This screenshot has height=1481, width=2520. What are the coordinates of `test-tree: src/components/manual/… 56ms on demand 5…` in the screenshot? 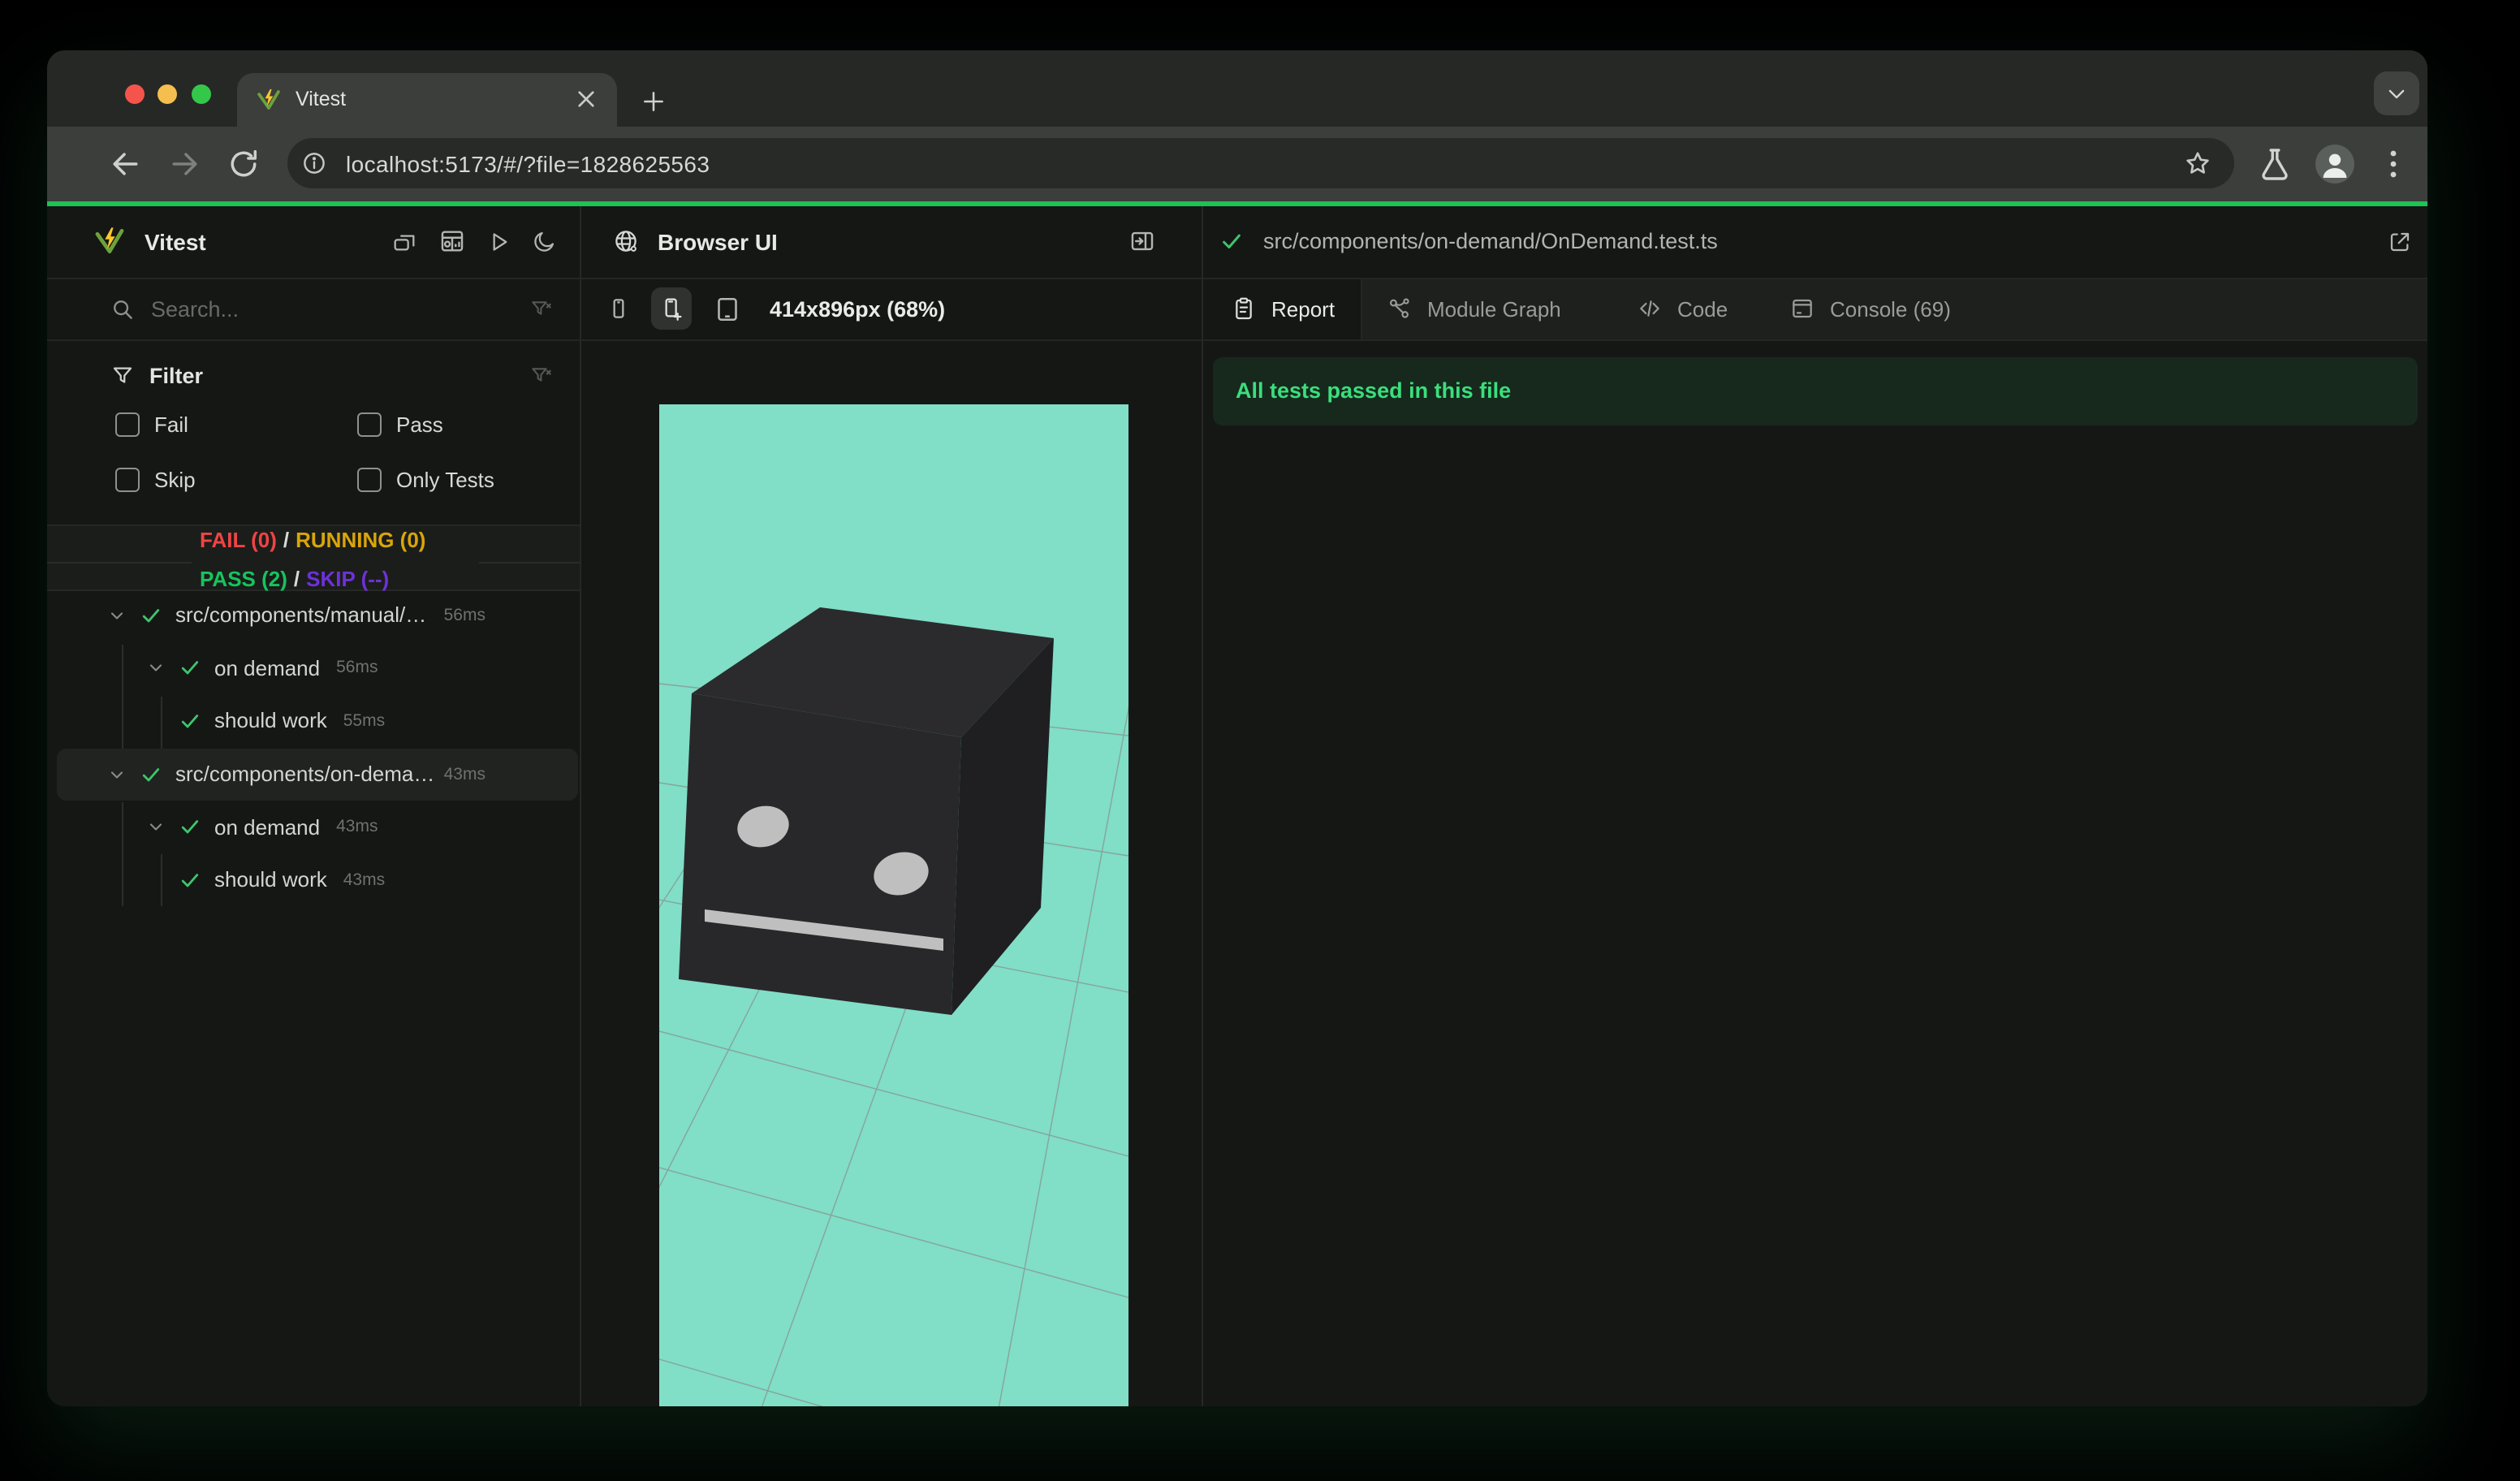 It's located at (313, 997).